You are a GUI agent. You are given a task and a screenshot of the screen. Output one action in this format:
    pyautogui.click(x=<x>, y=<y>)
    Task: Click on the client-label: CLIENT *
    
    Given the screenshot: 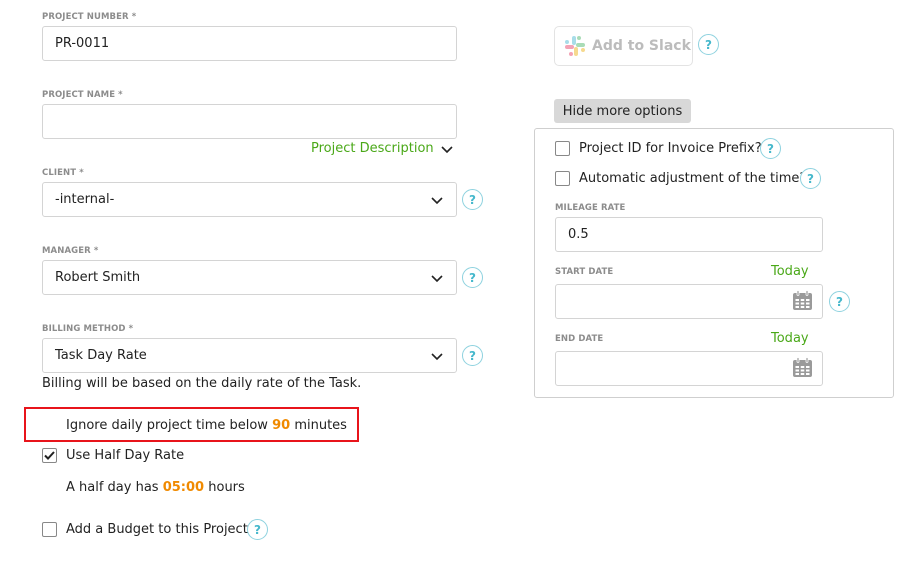 What is the action you would take?
    pyautogui.click(x=63, y=173)
    